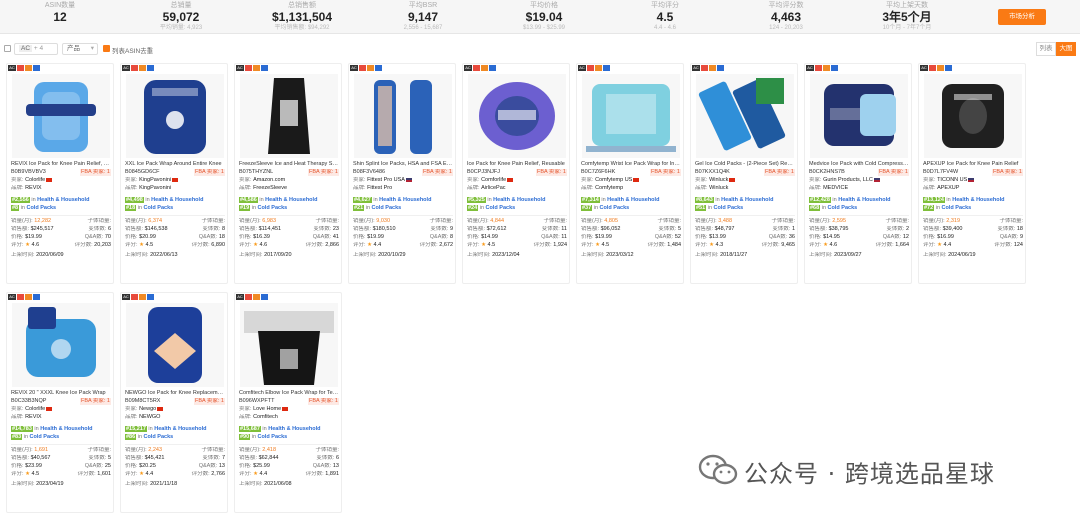  What do you see at coordinates (493, 188) in the screenshot?
I see `brand-name: AirlicePac` at bounding box center [493, 188].